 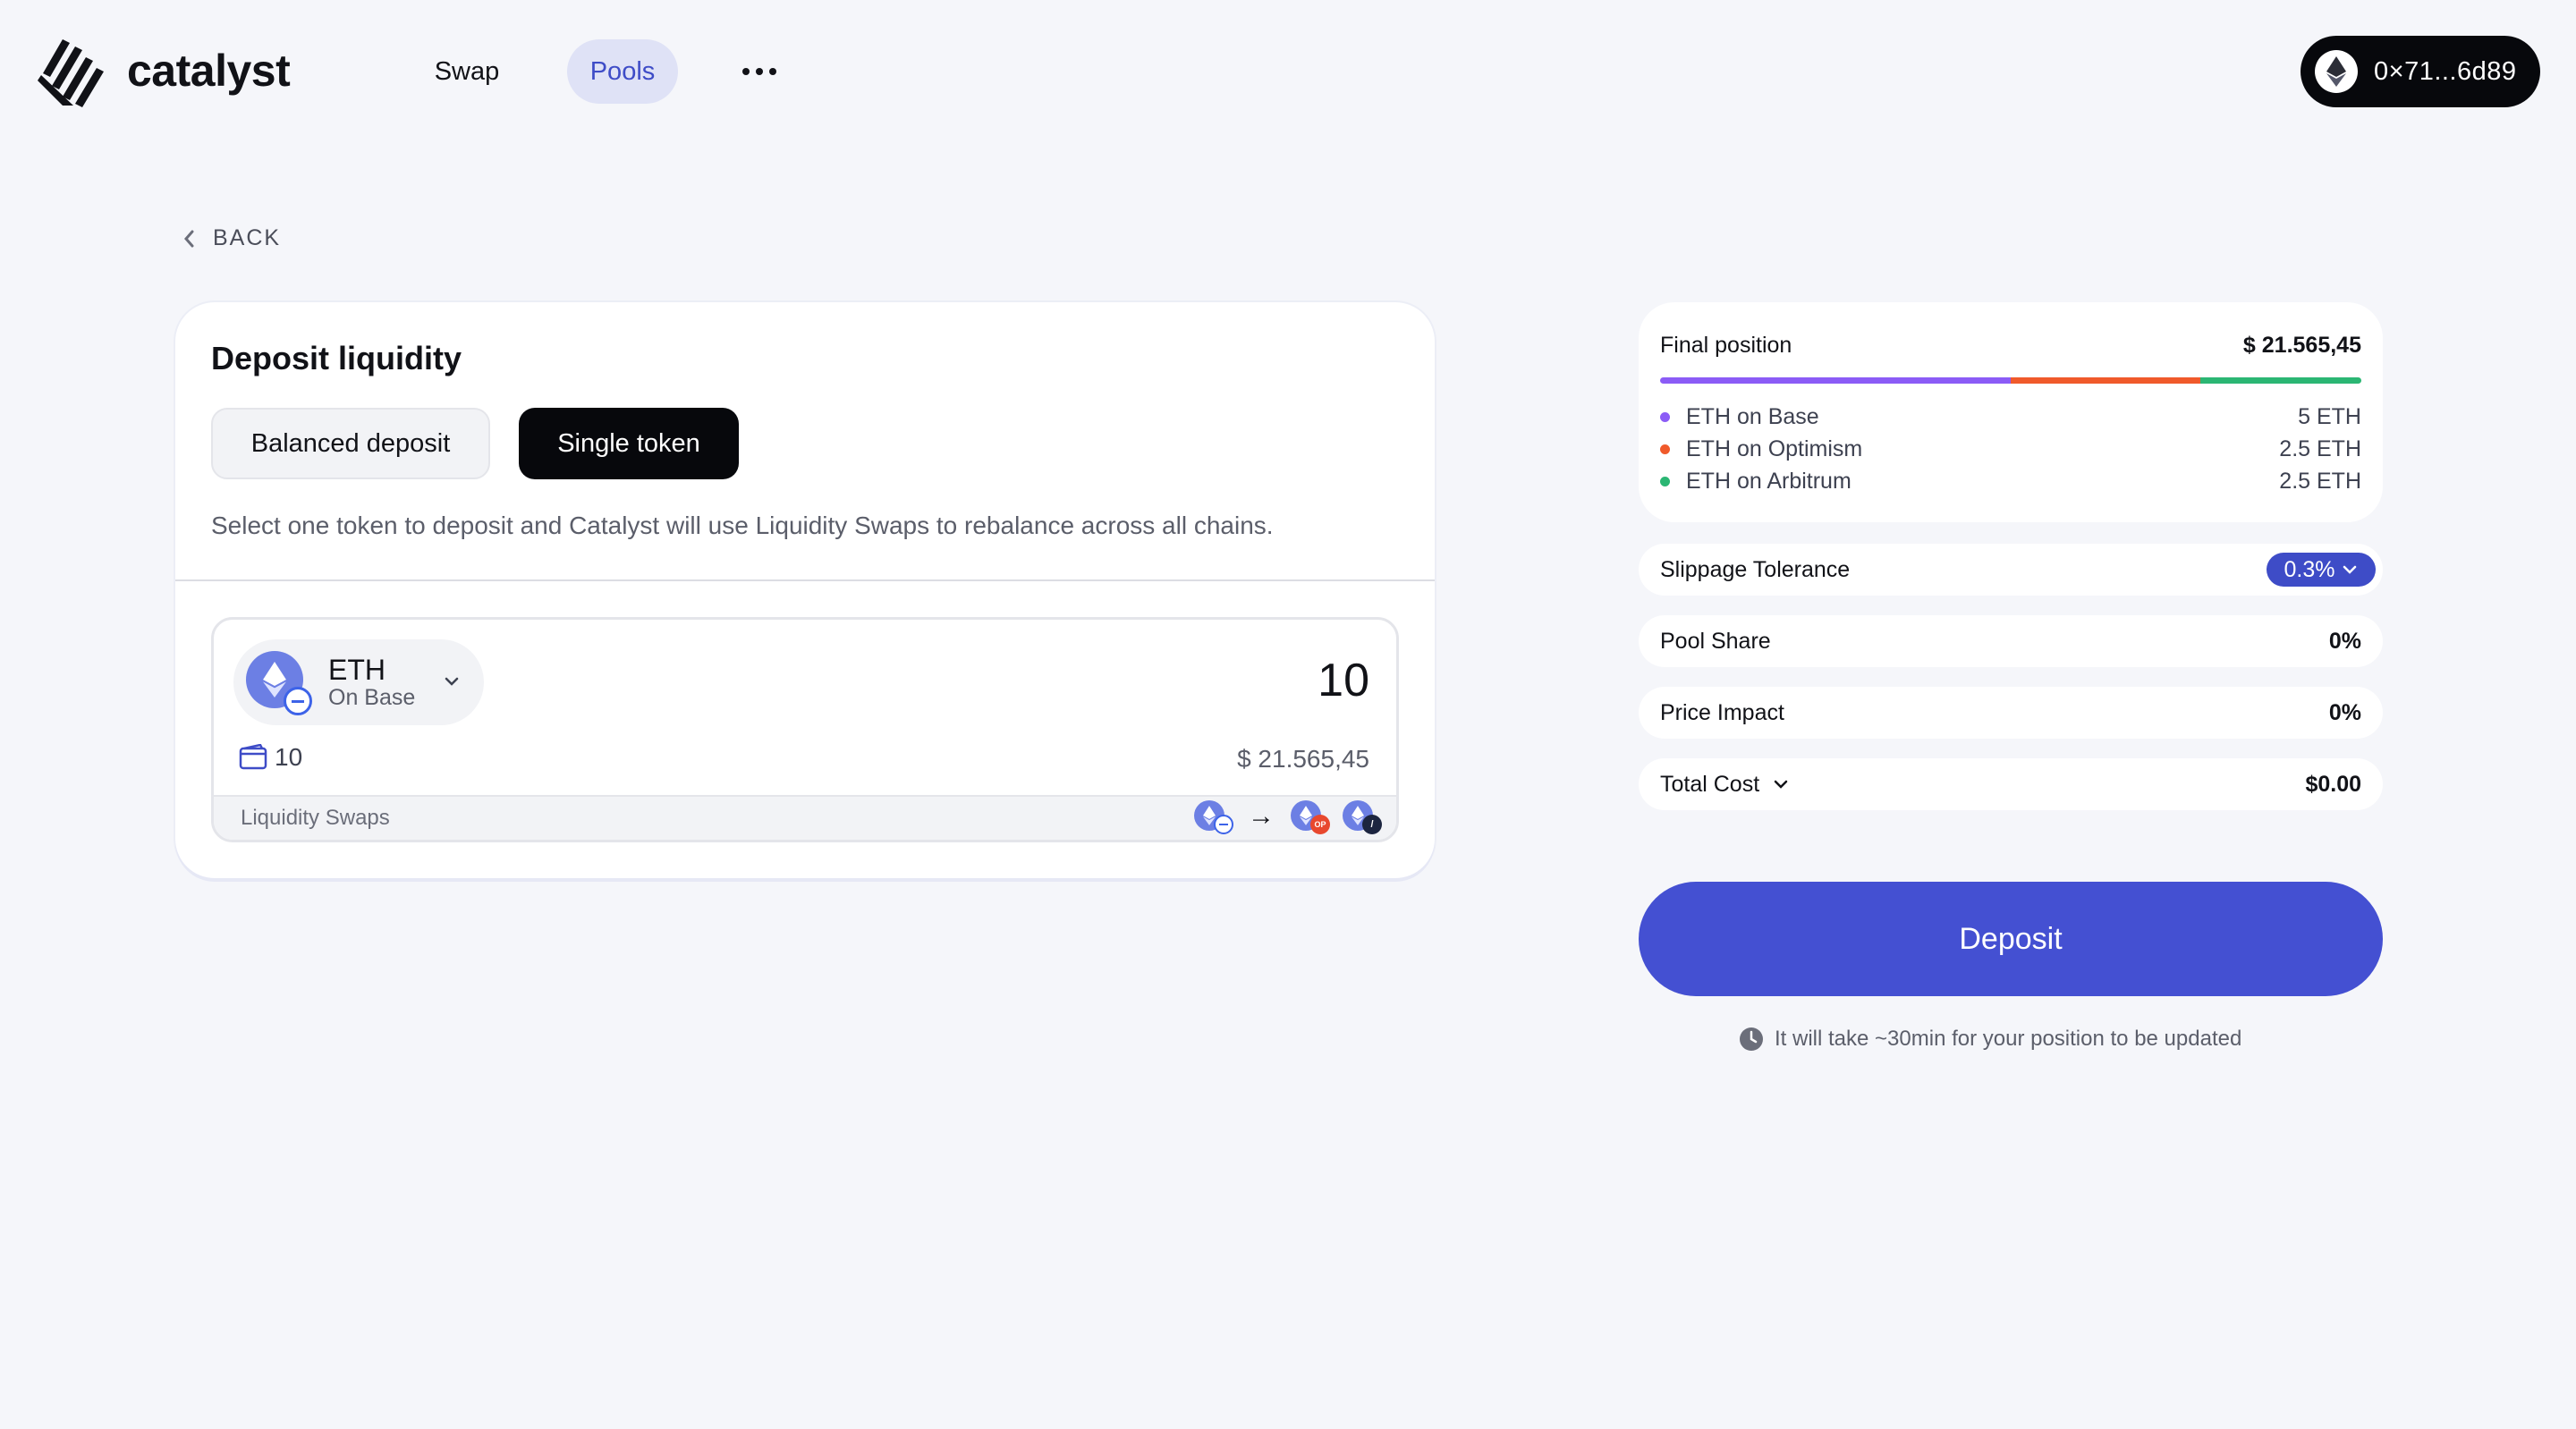 What do you see at coordinates (2010, 481) in the screenshot?
I see `allocation-row: ETH on Arbitrum 2.5 ETH` at bounding box center [2010, 481].